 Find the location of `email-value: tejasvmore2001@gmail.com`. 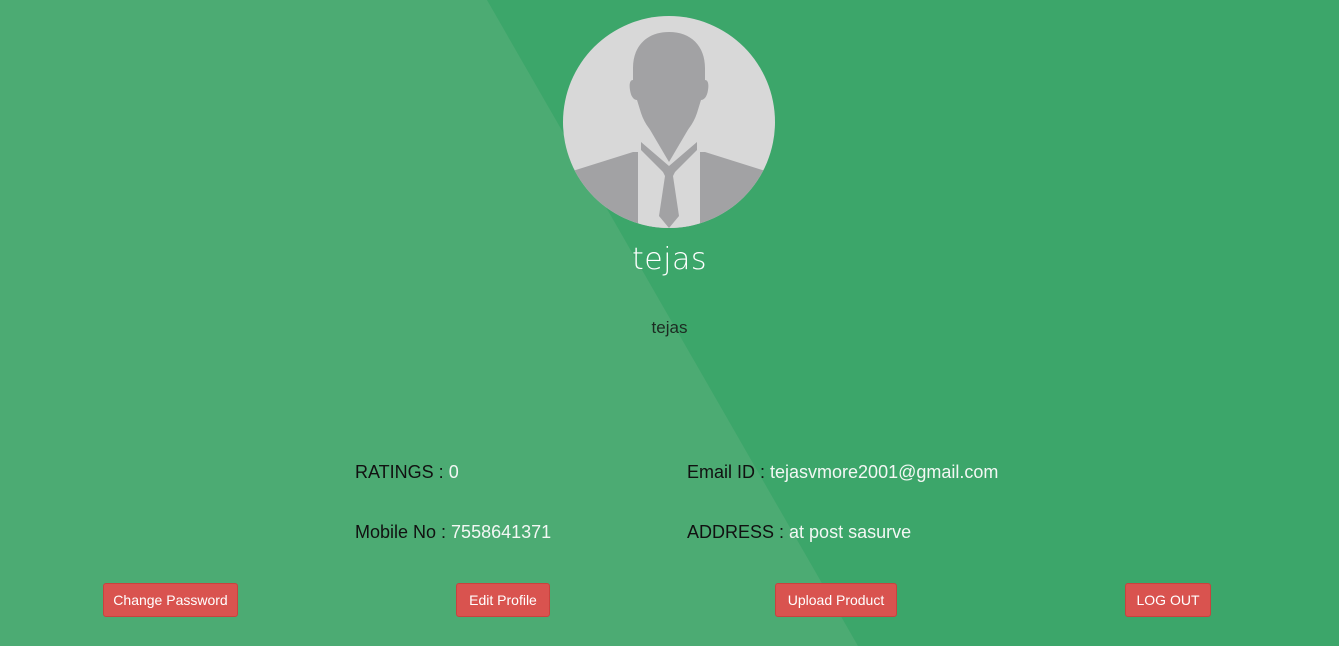

email-value: tejasvmore2001@gmail.com is located at coordinates (884, 472).